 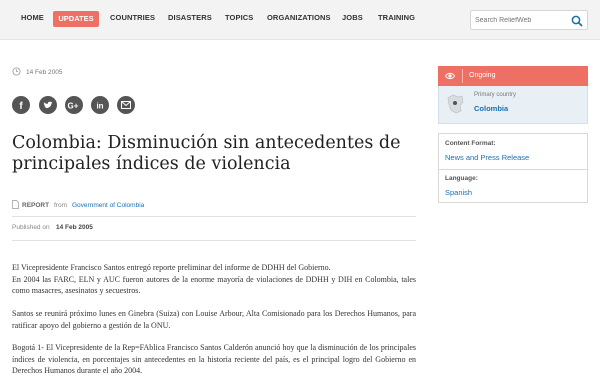 What do you see at coordinates (74, 227) in the screenshot?
I see `published-date: 14 Feb 2005` at bounding box center [74, 227].